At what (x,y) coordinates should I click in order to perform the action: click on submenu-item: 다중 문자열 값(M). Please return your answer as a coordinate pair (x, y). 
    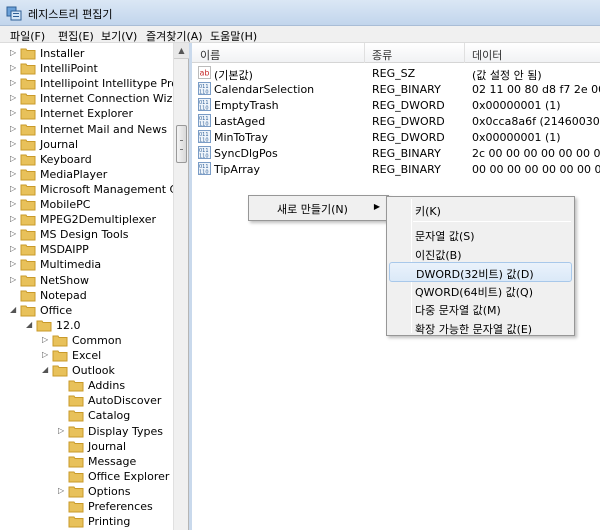
    Looking at the image, I should click on (480, 309).